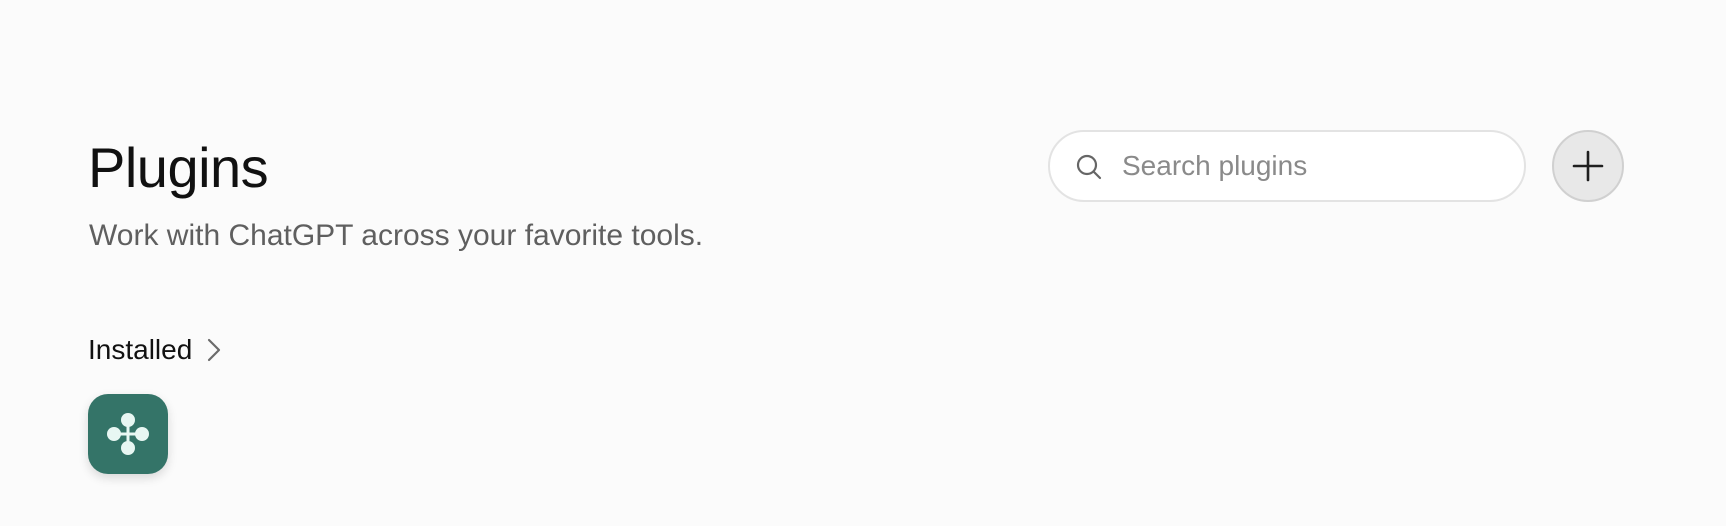 The width and height of the screenshot is (1726, 526). I want to click on add-plugin-button, so click(1588, 166).